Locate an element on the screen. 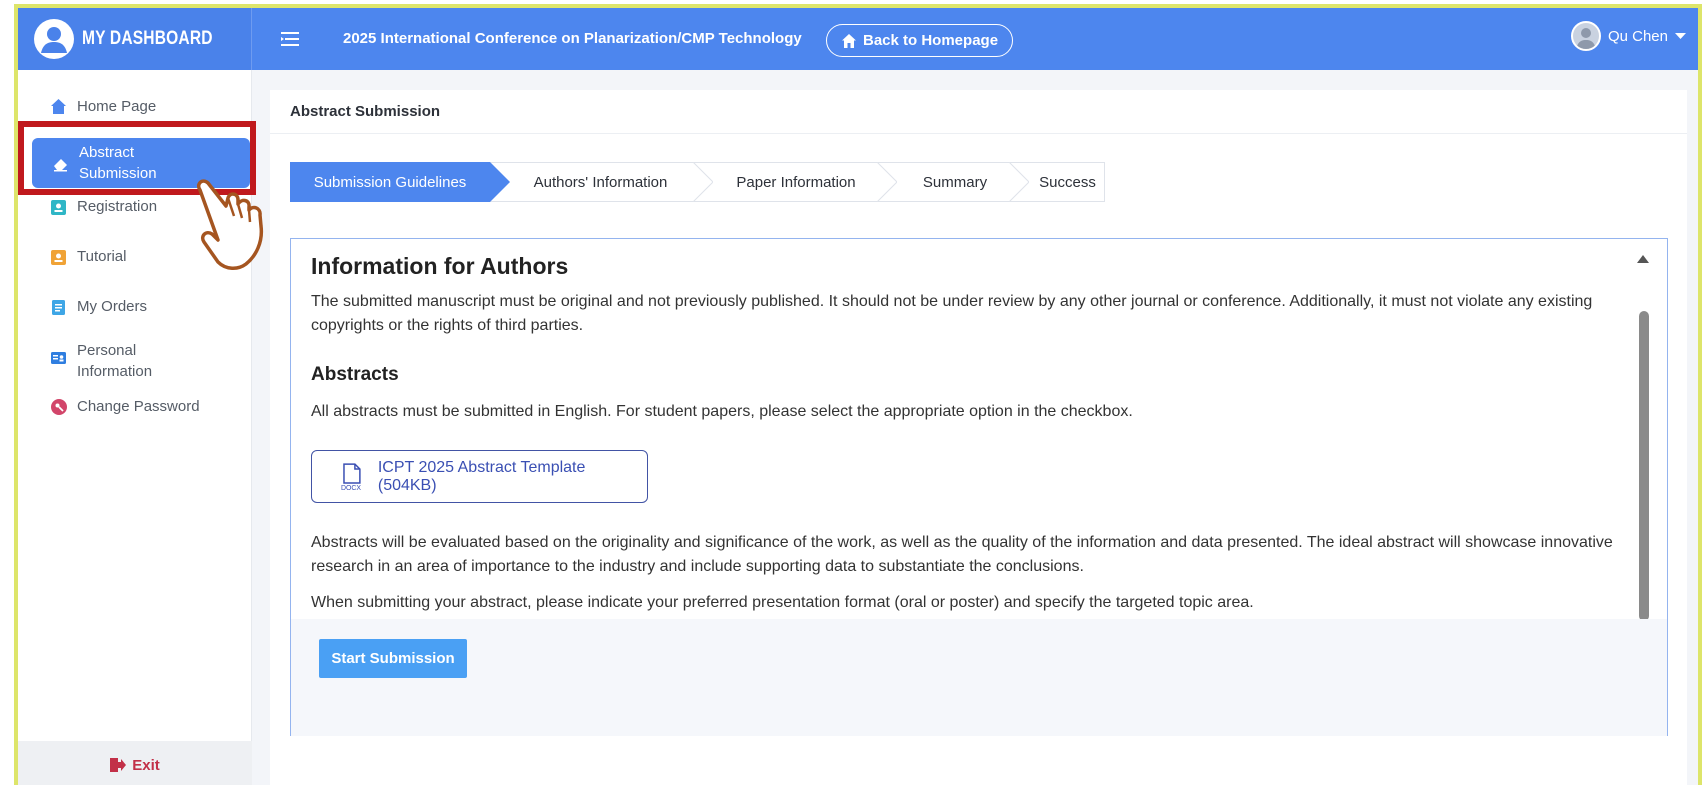  step-label: Submission Guidelines is located at coordinates (390, 182).